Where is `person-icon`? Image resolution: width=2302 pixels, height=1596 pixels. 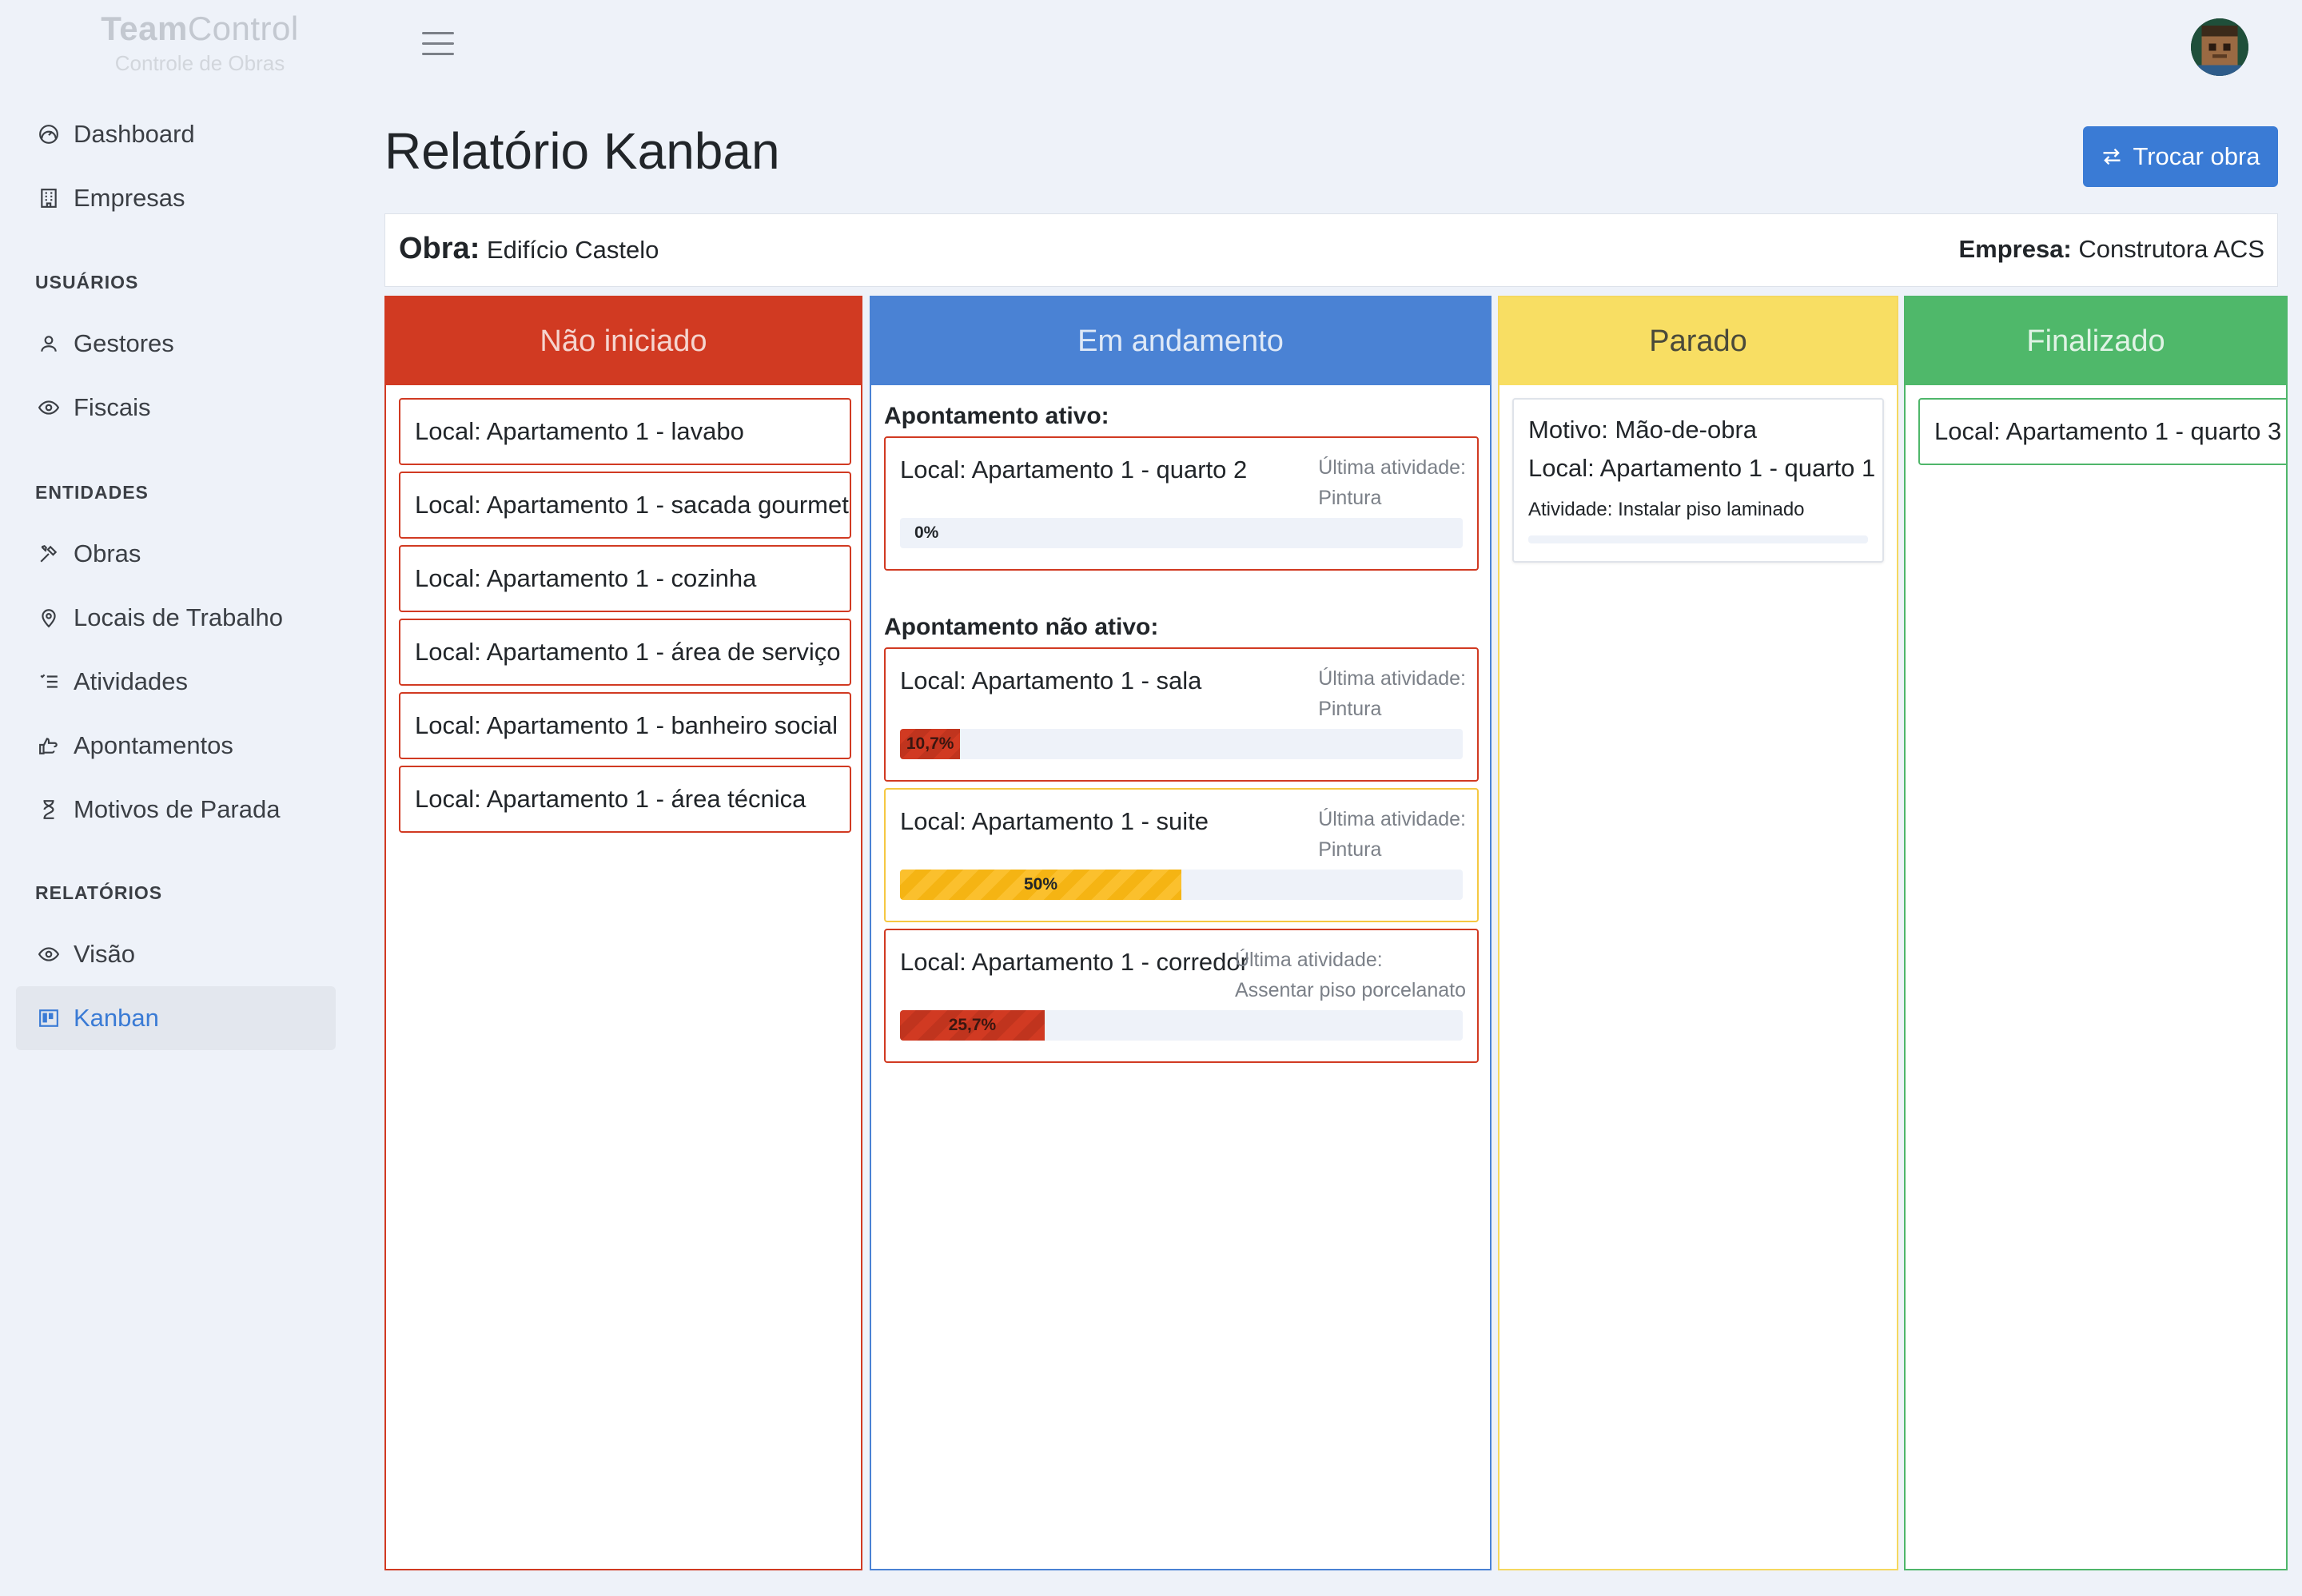 person-icon is located at coordinates (48, 343).